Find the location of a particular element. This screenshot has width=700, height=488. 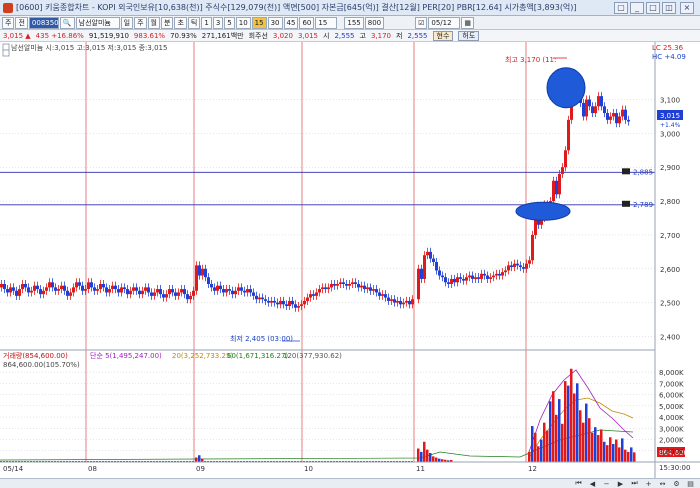

checkbox-icon: ☑ is located at coordinates (421, 22).